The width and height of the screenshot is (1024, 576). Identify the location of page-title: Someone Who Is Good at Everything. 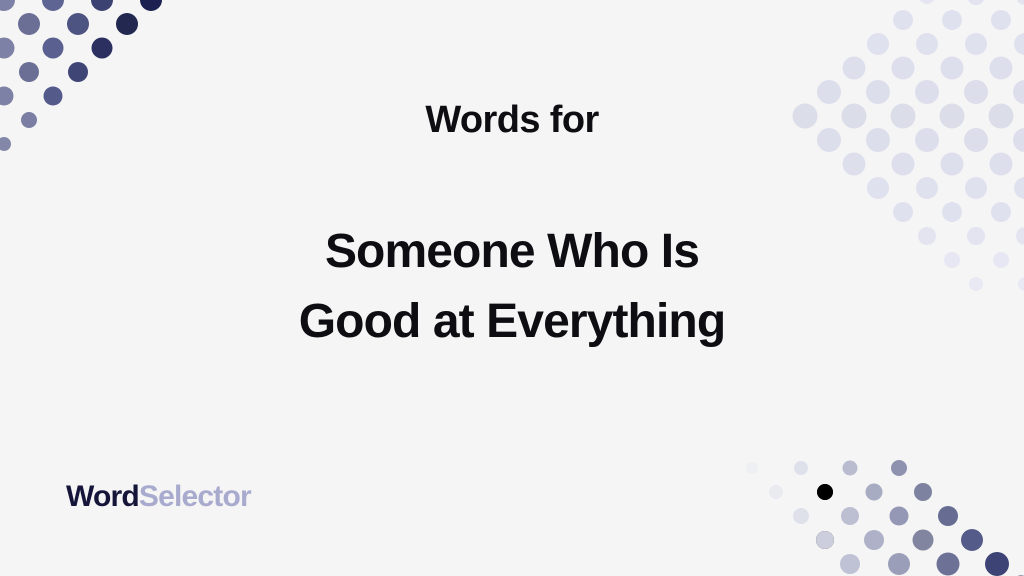
(512, 287).